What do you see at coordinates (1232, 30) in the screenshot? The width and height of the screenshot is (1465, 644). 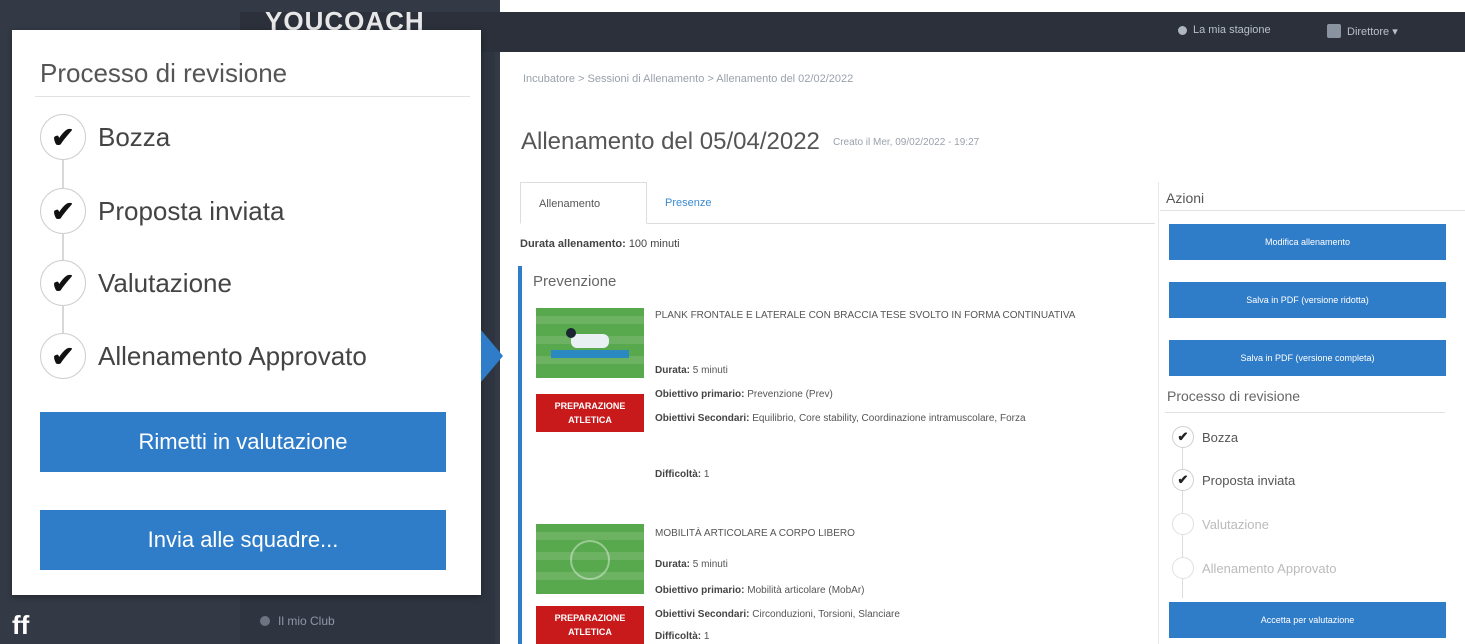 I see `season-link-label: La mia stagione` at bounding box center [1232, 30].